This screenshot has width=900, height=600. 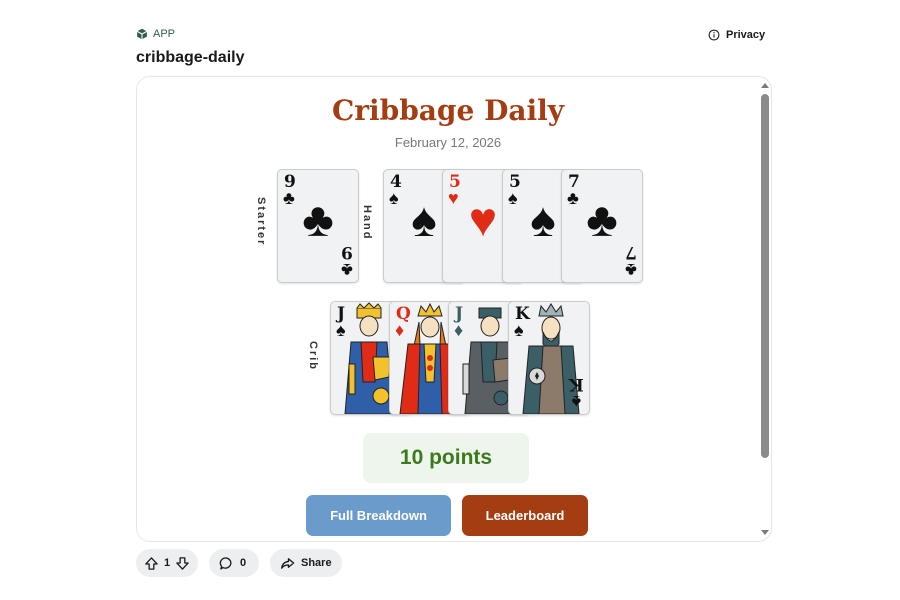 I want to click on comment-count: 0, so click(x=243, y=563).